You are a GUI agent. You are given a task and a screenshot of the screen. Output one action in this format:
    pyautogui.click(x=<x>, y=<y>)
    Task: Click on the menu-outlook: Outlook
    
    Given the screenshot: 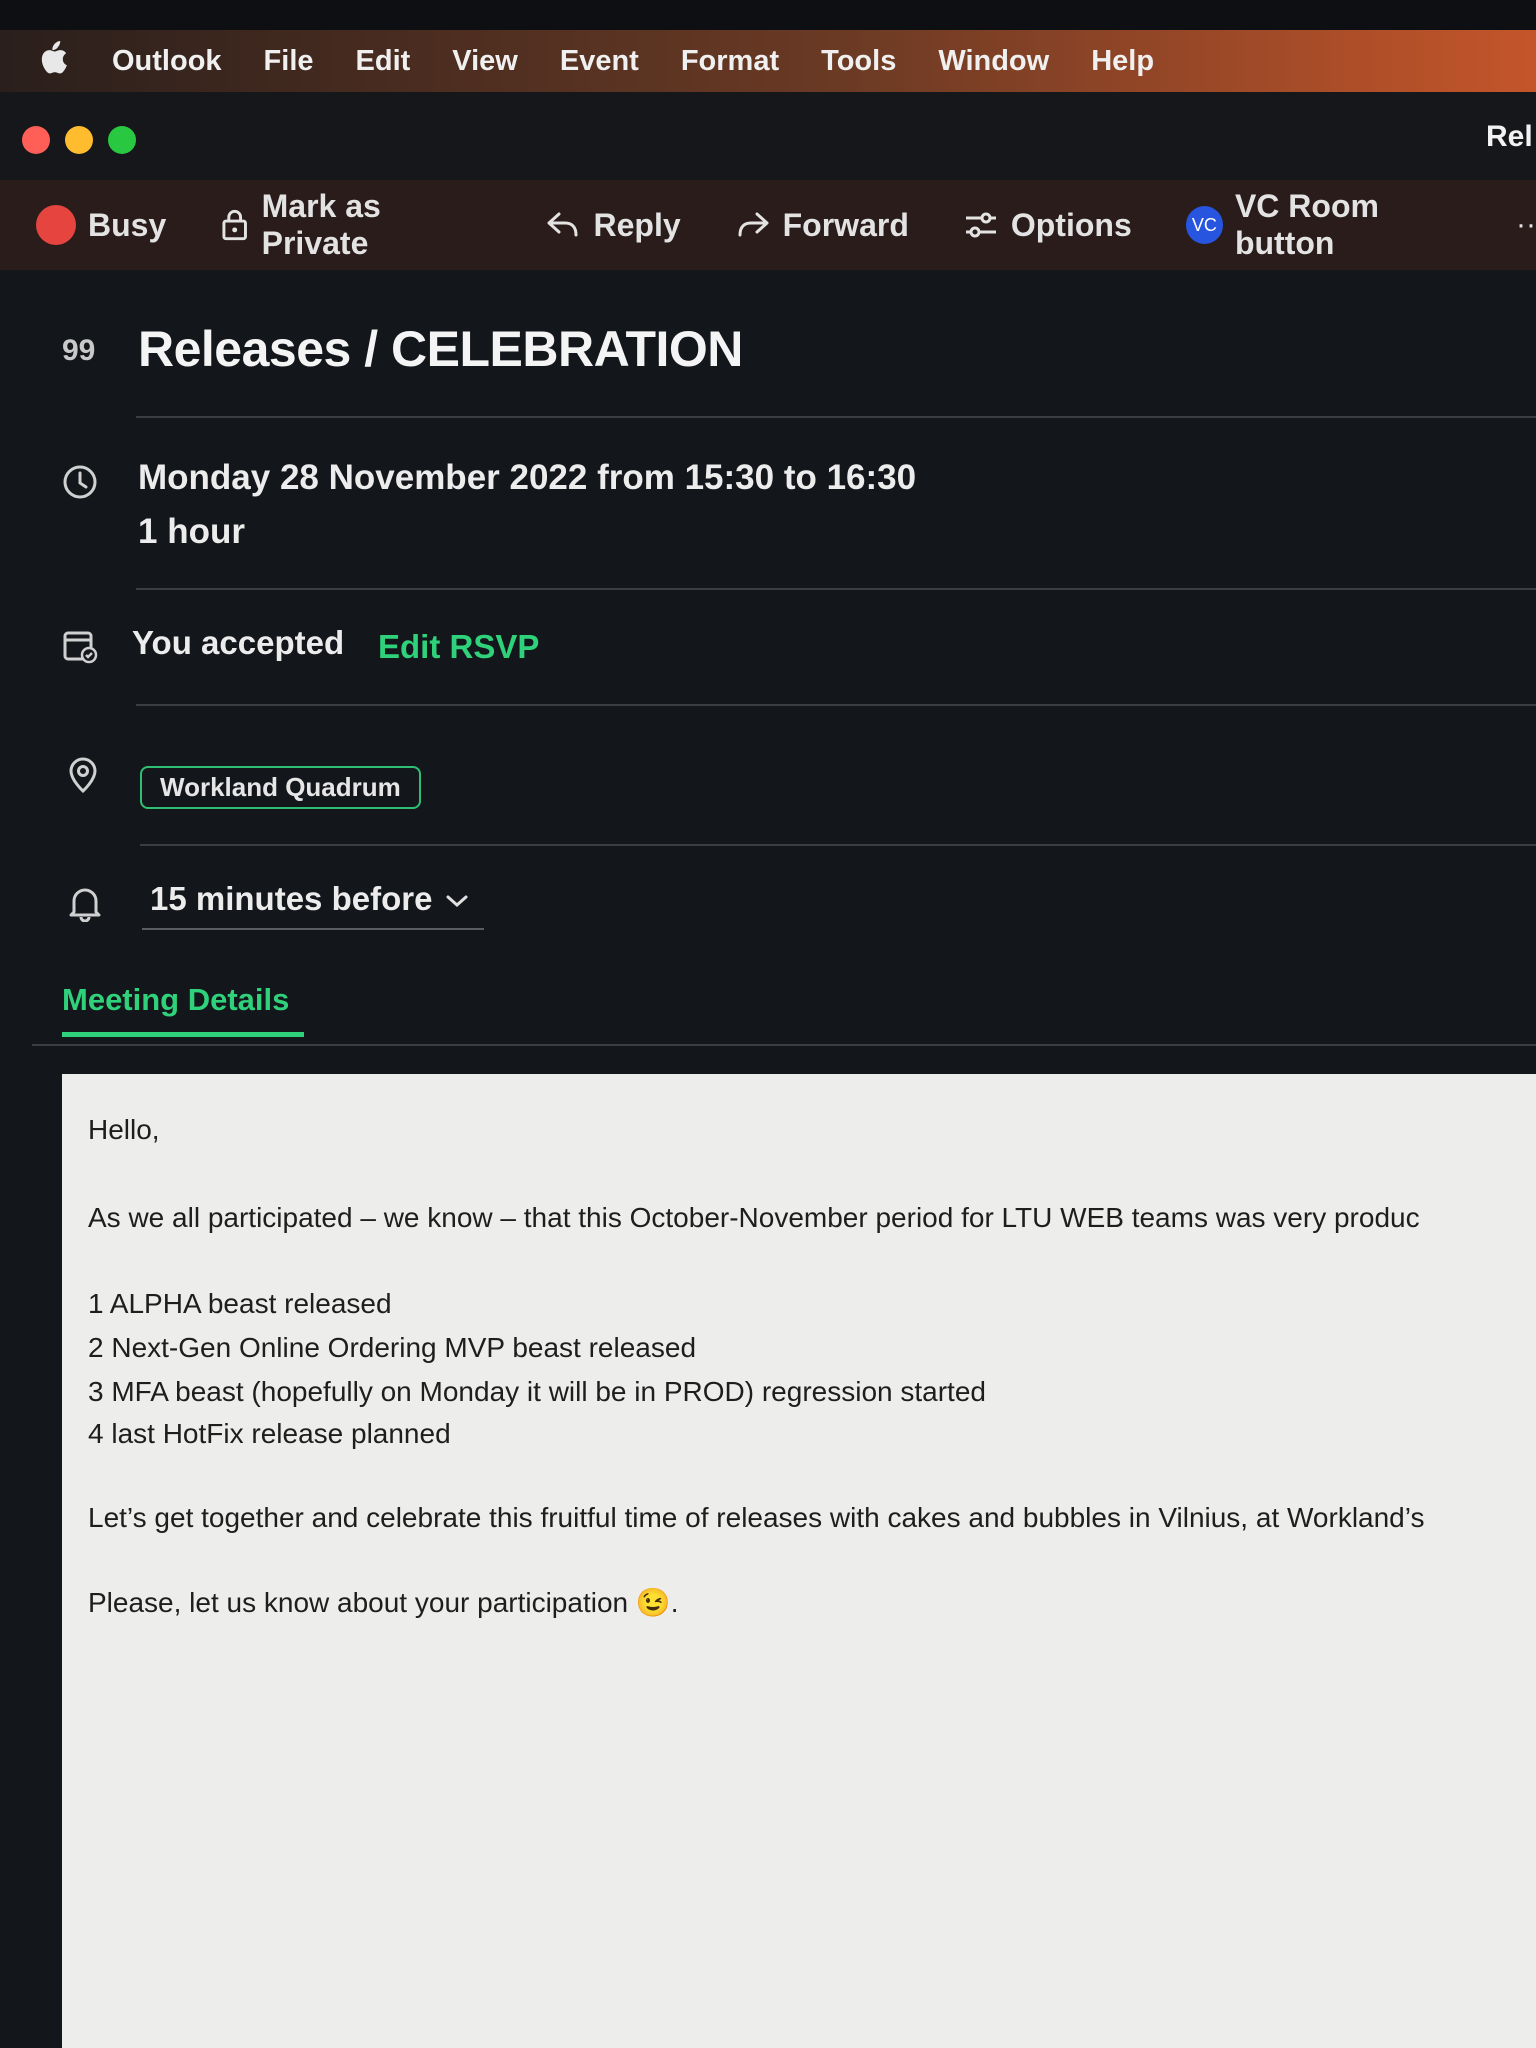 What is the action you would take?
    pyautogui.click(x=167, y=61)
    